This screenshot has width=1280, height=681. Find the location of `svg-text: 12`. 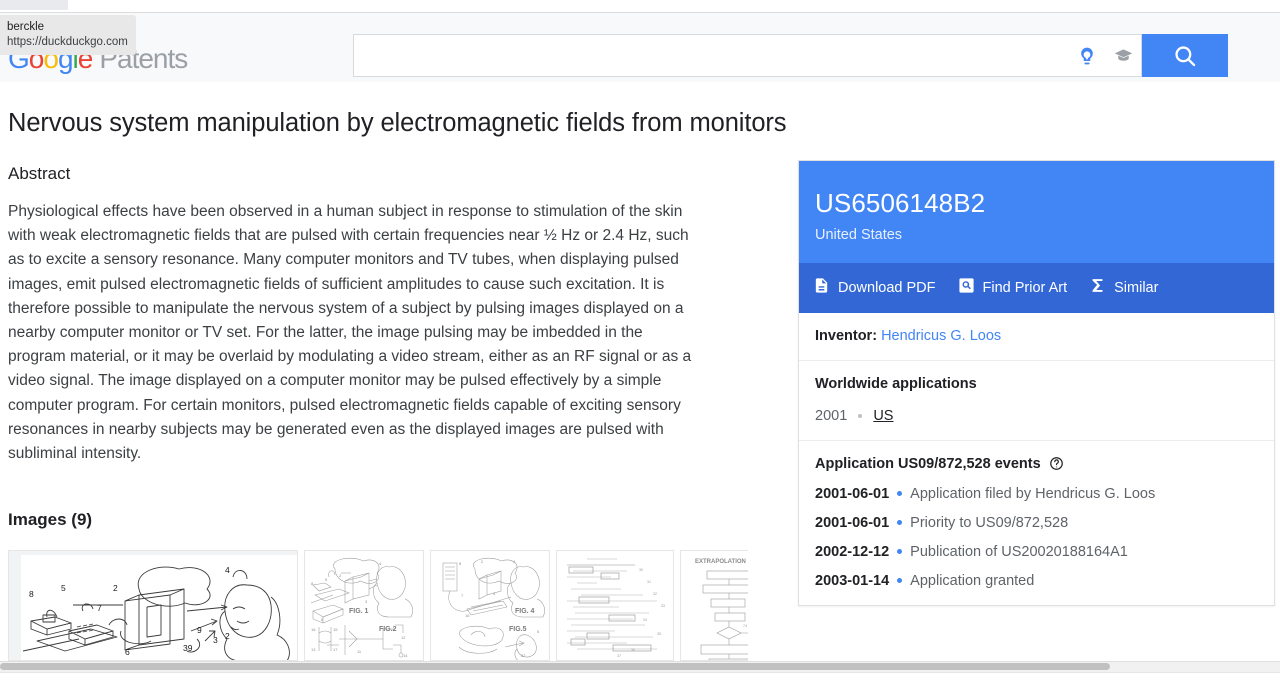

svg-text: 12 is located at coordinates (403, 637).